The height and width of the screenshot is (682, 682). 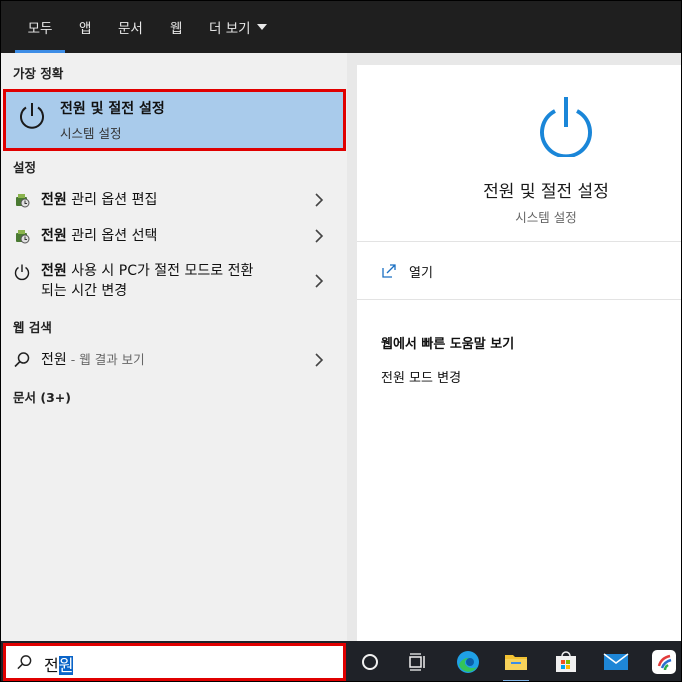 I want to click on web-help-heading: 웹에서 빠른 도움말 보기, so click(x=448, y=344).